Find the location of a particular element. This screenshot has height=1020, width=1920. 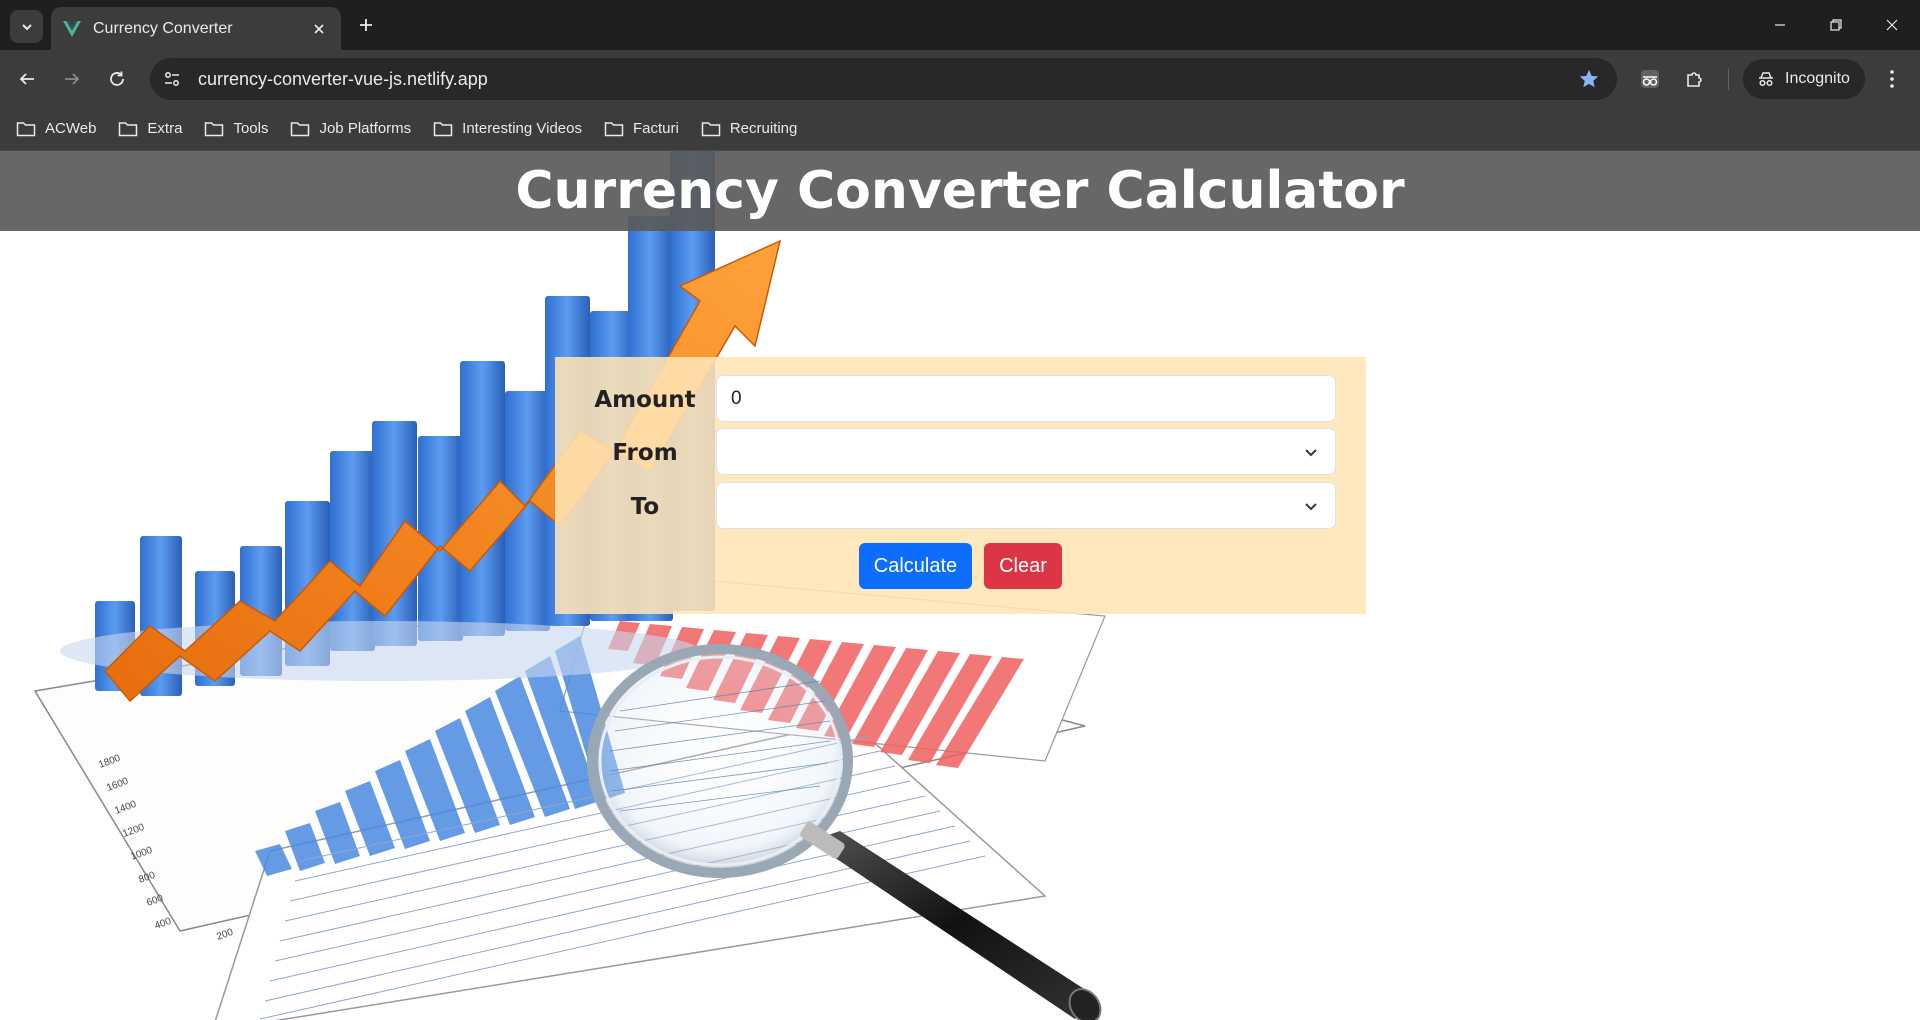

spy-glasses-icon is located at coordinates (1650, 79).